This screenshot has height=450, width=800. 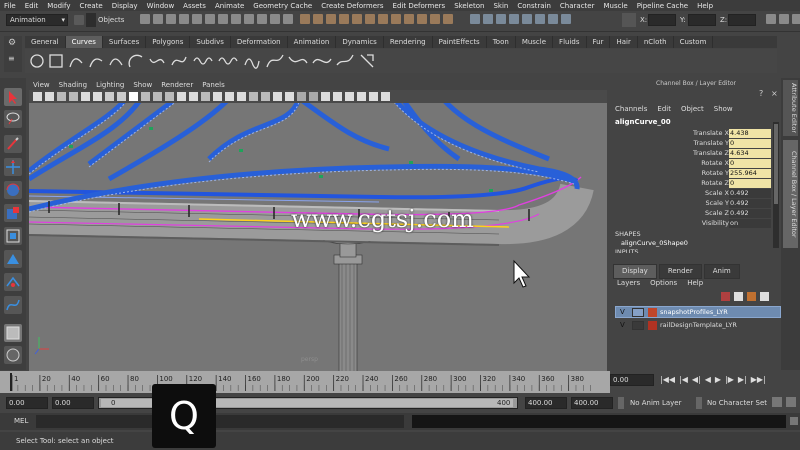 What do you see at coordinates (750, 153) in the screenshot?
I see `attribute-value-field: 4.634` at bounding box center [750, 153].